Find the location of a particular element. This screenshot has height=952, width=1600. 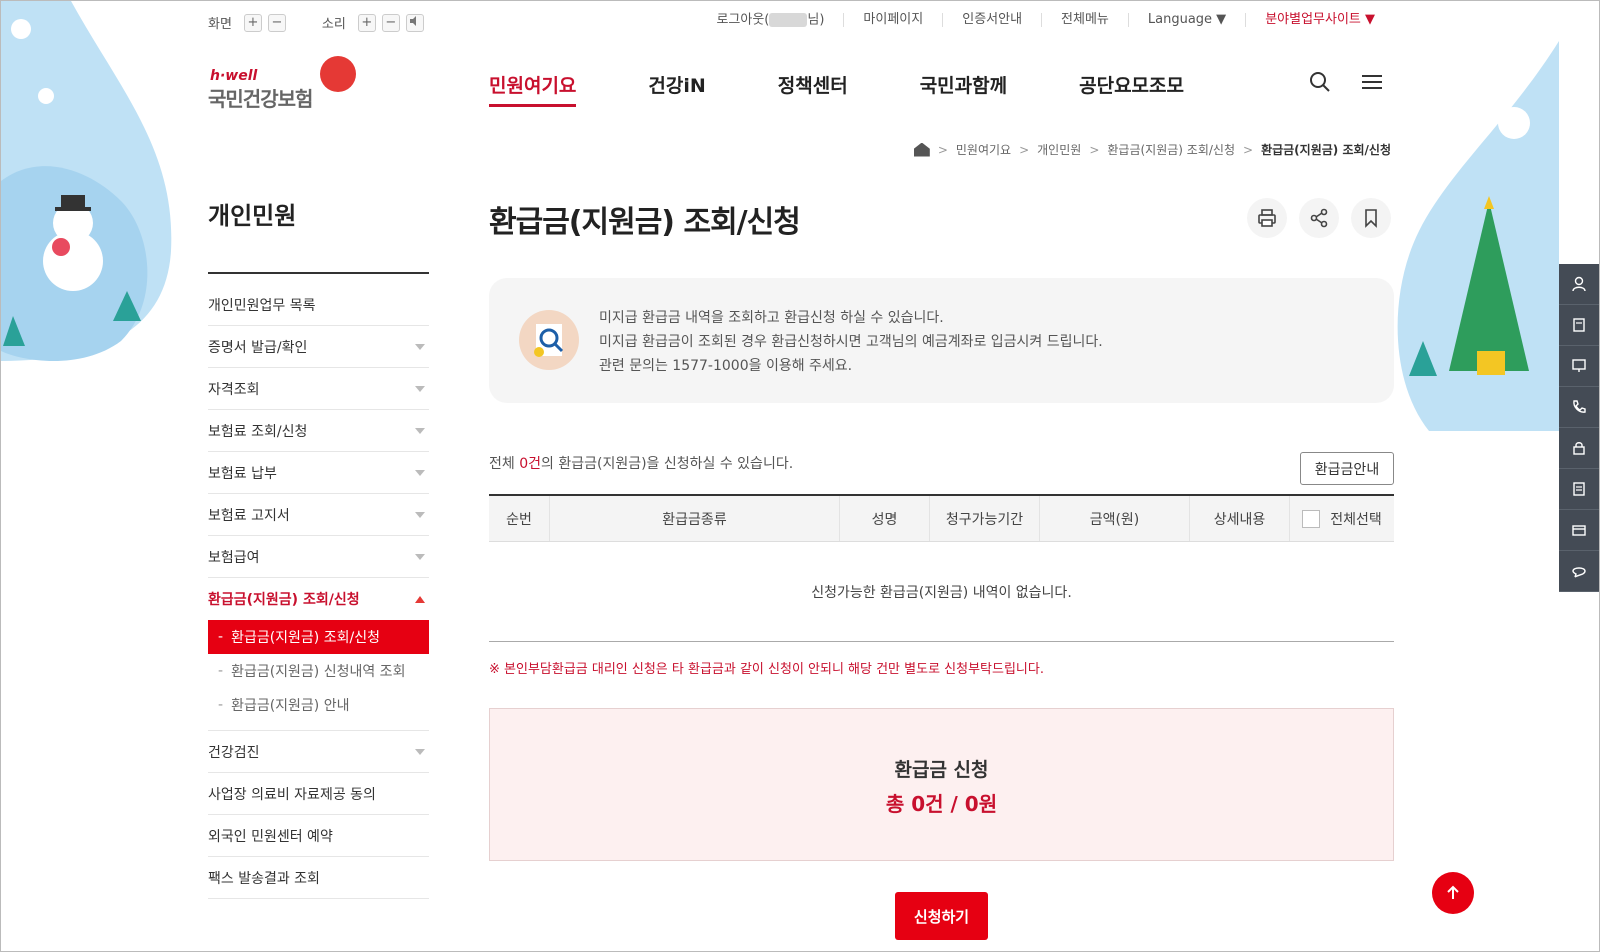

empty-message: 신청가능한 환급금(지원금) 내역이 없습니다. is located at coordinates (941, 592).